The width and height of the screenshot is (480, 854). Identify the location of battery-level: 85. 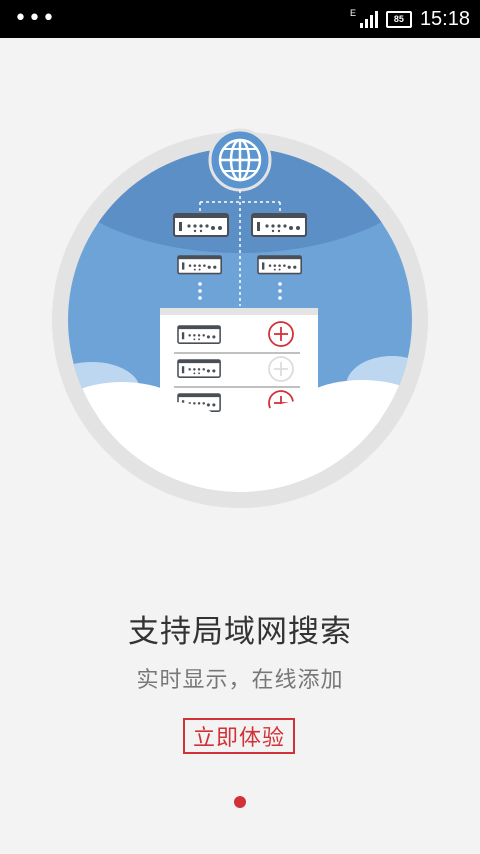
(398, 19).